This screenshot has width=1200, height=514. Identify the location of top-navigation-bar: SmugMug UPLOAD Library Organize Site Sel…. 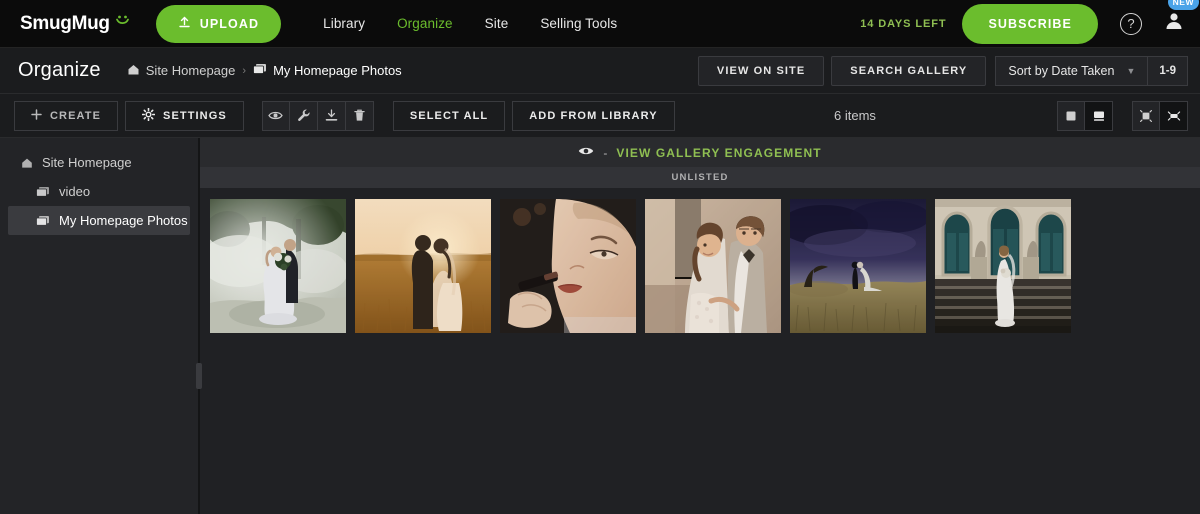
(600, 24).